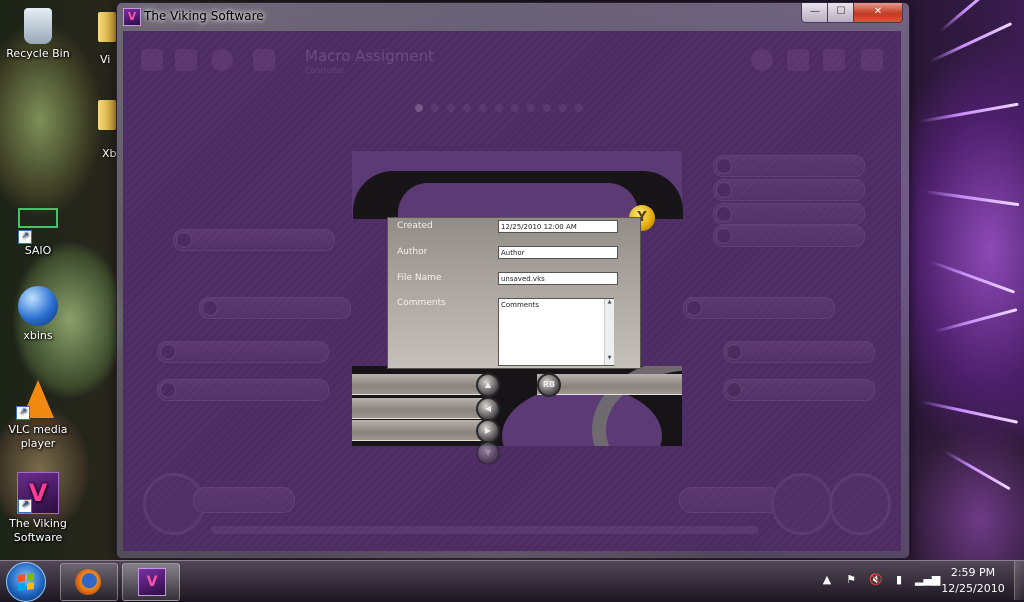  I want to click on firefox-icon, so click(88, 582).